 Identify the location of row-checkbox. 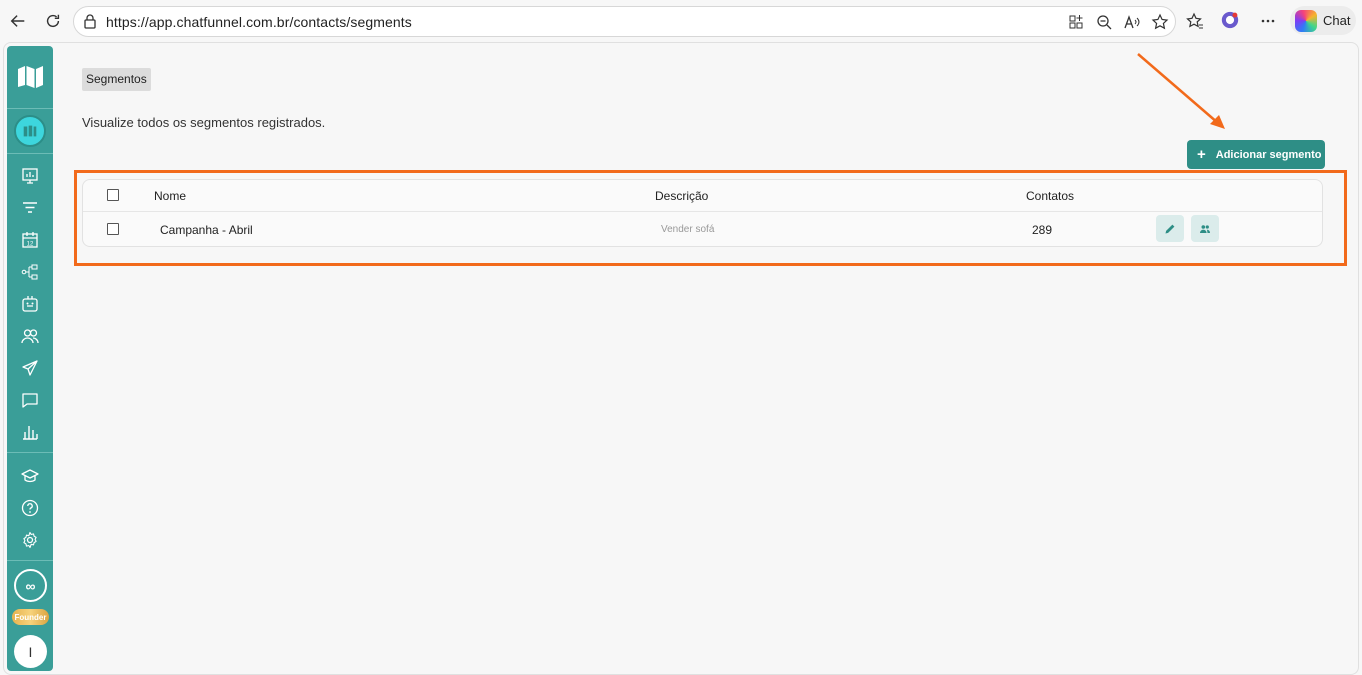
(113, 229).